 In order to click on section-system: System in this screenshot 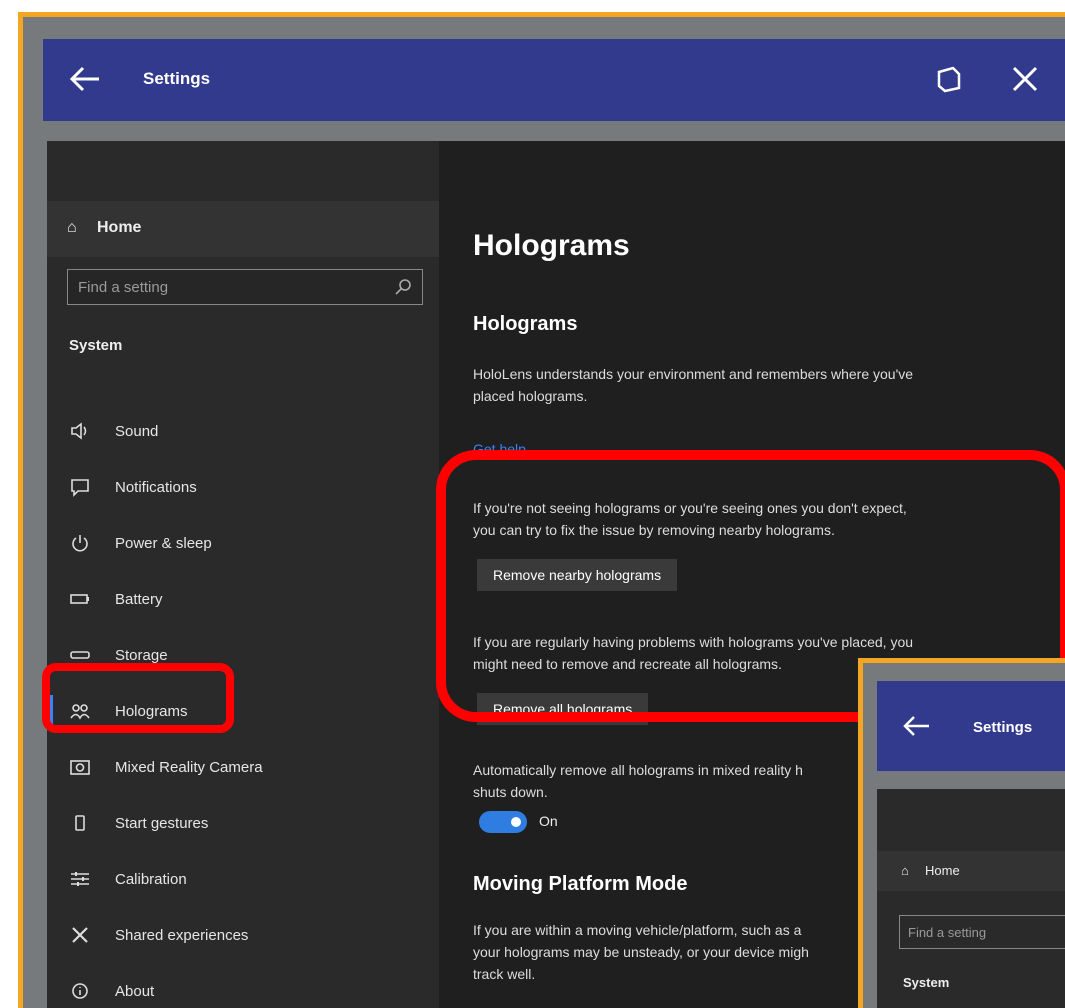, I will do `click(96, 345)`.